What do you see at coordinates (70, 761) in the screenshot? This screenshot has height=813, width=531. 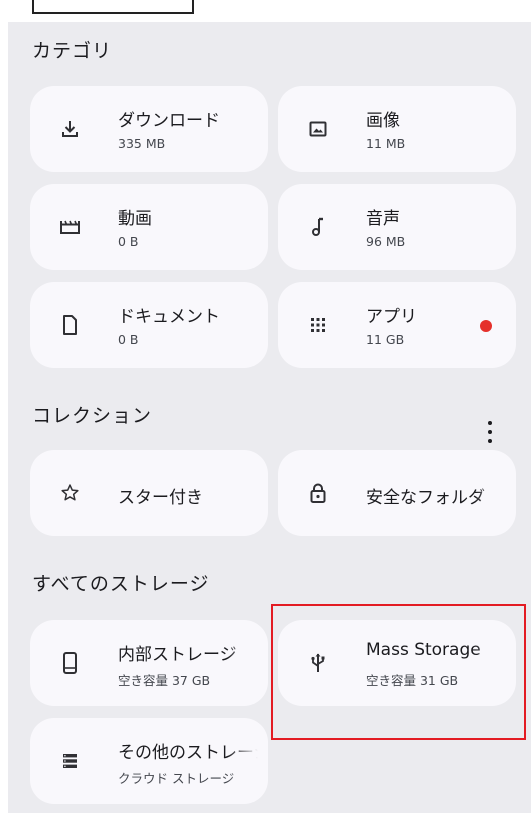 I see `storage-list-icon` at bounding box center [70, 761].